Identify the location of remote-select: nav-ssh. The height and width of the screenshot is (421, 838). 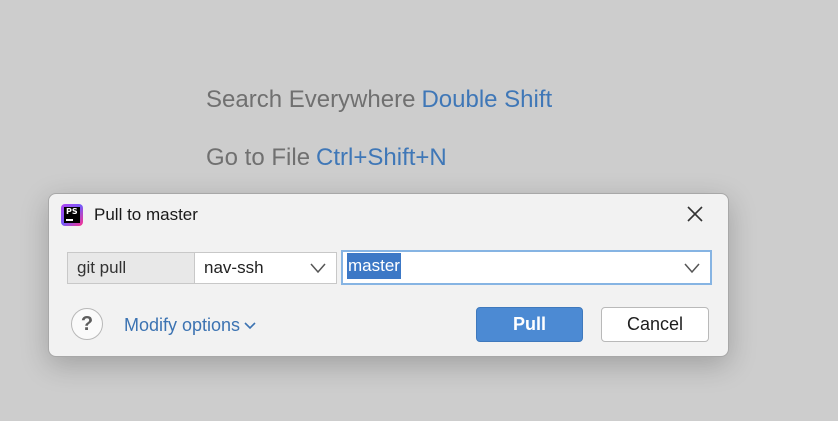
(266, 268).